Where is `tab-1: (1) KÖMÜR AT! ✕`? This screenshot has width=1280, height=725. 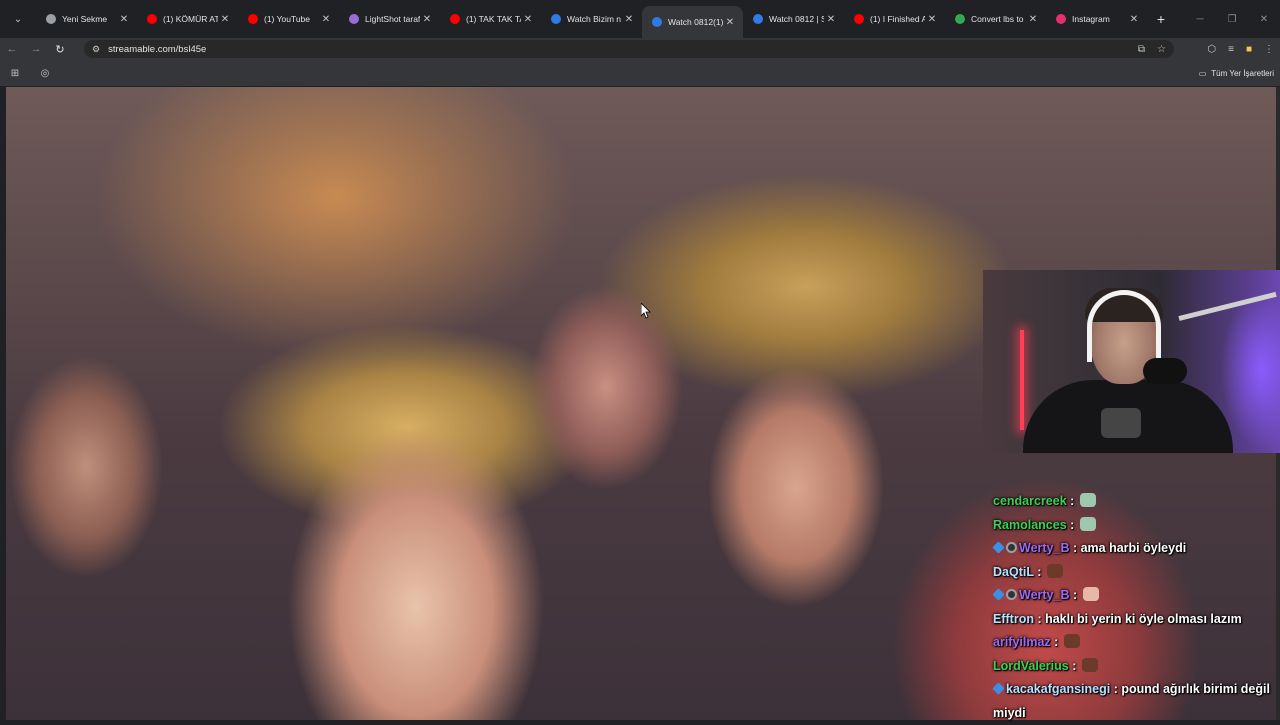
tab-1: (1) KÖMÜR AT! ✕ is located at coordinates (187, 19).